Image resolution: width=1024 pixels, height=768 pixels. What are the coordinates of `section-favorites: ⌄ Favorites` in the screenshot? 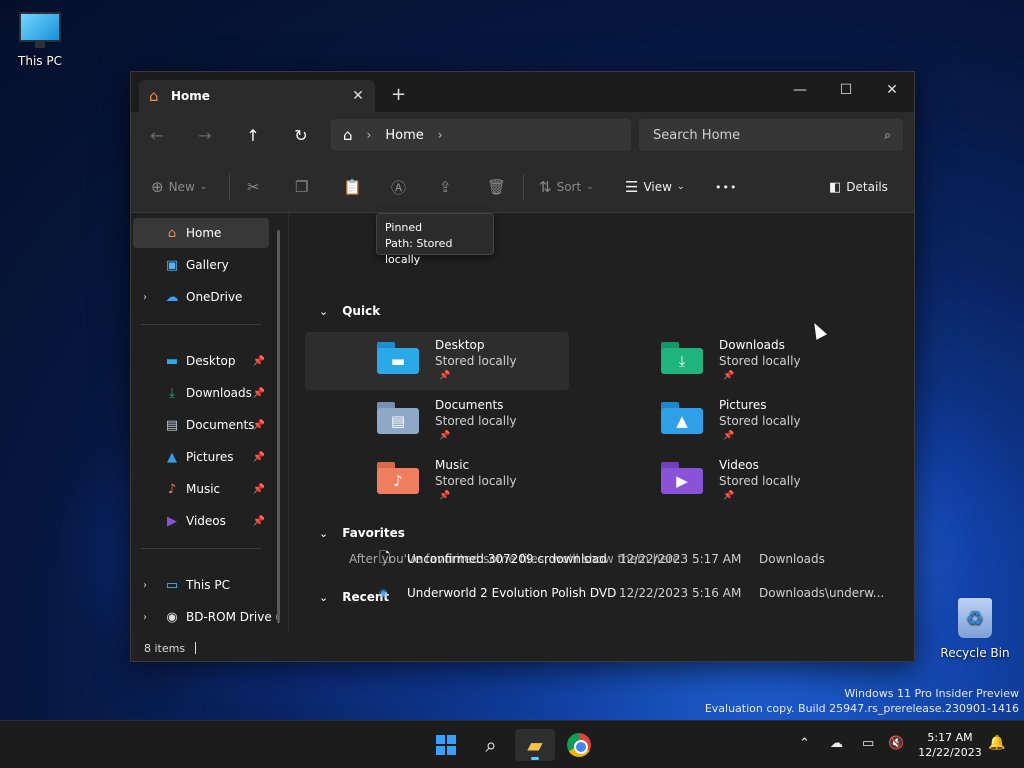 It's located at (362, 533).